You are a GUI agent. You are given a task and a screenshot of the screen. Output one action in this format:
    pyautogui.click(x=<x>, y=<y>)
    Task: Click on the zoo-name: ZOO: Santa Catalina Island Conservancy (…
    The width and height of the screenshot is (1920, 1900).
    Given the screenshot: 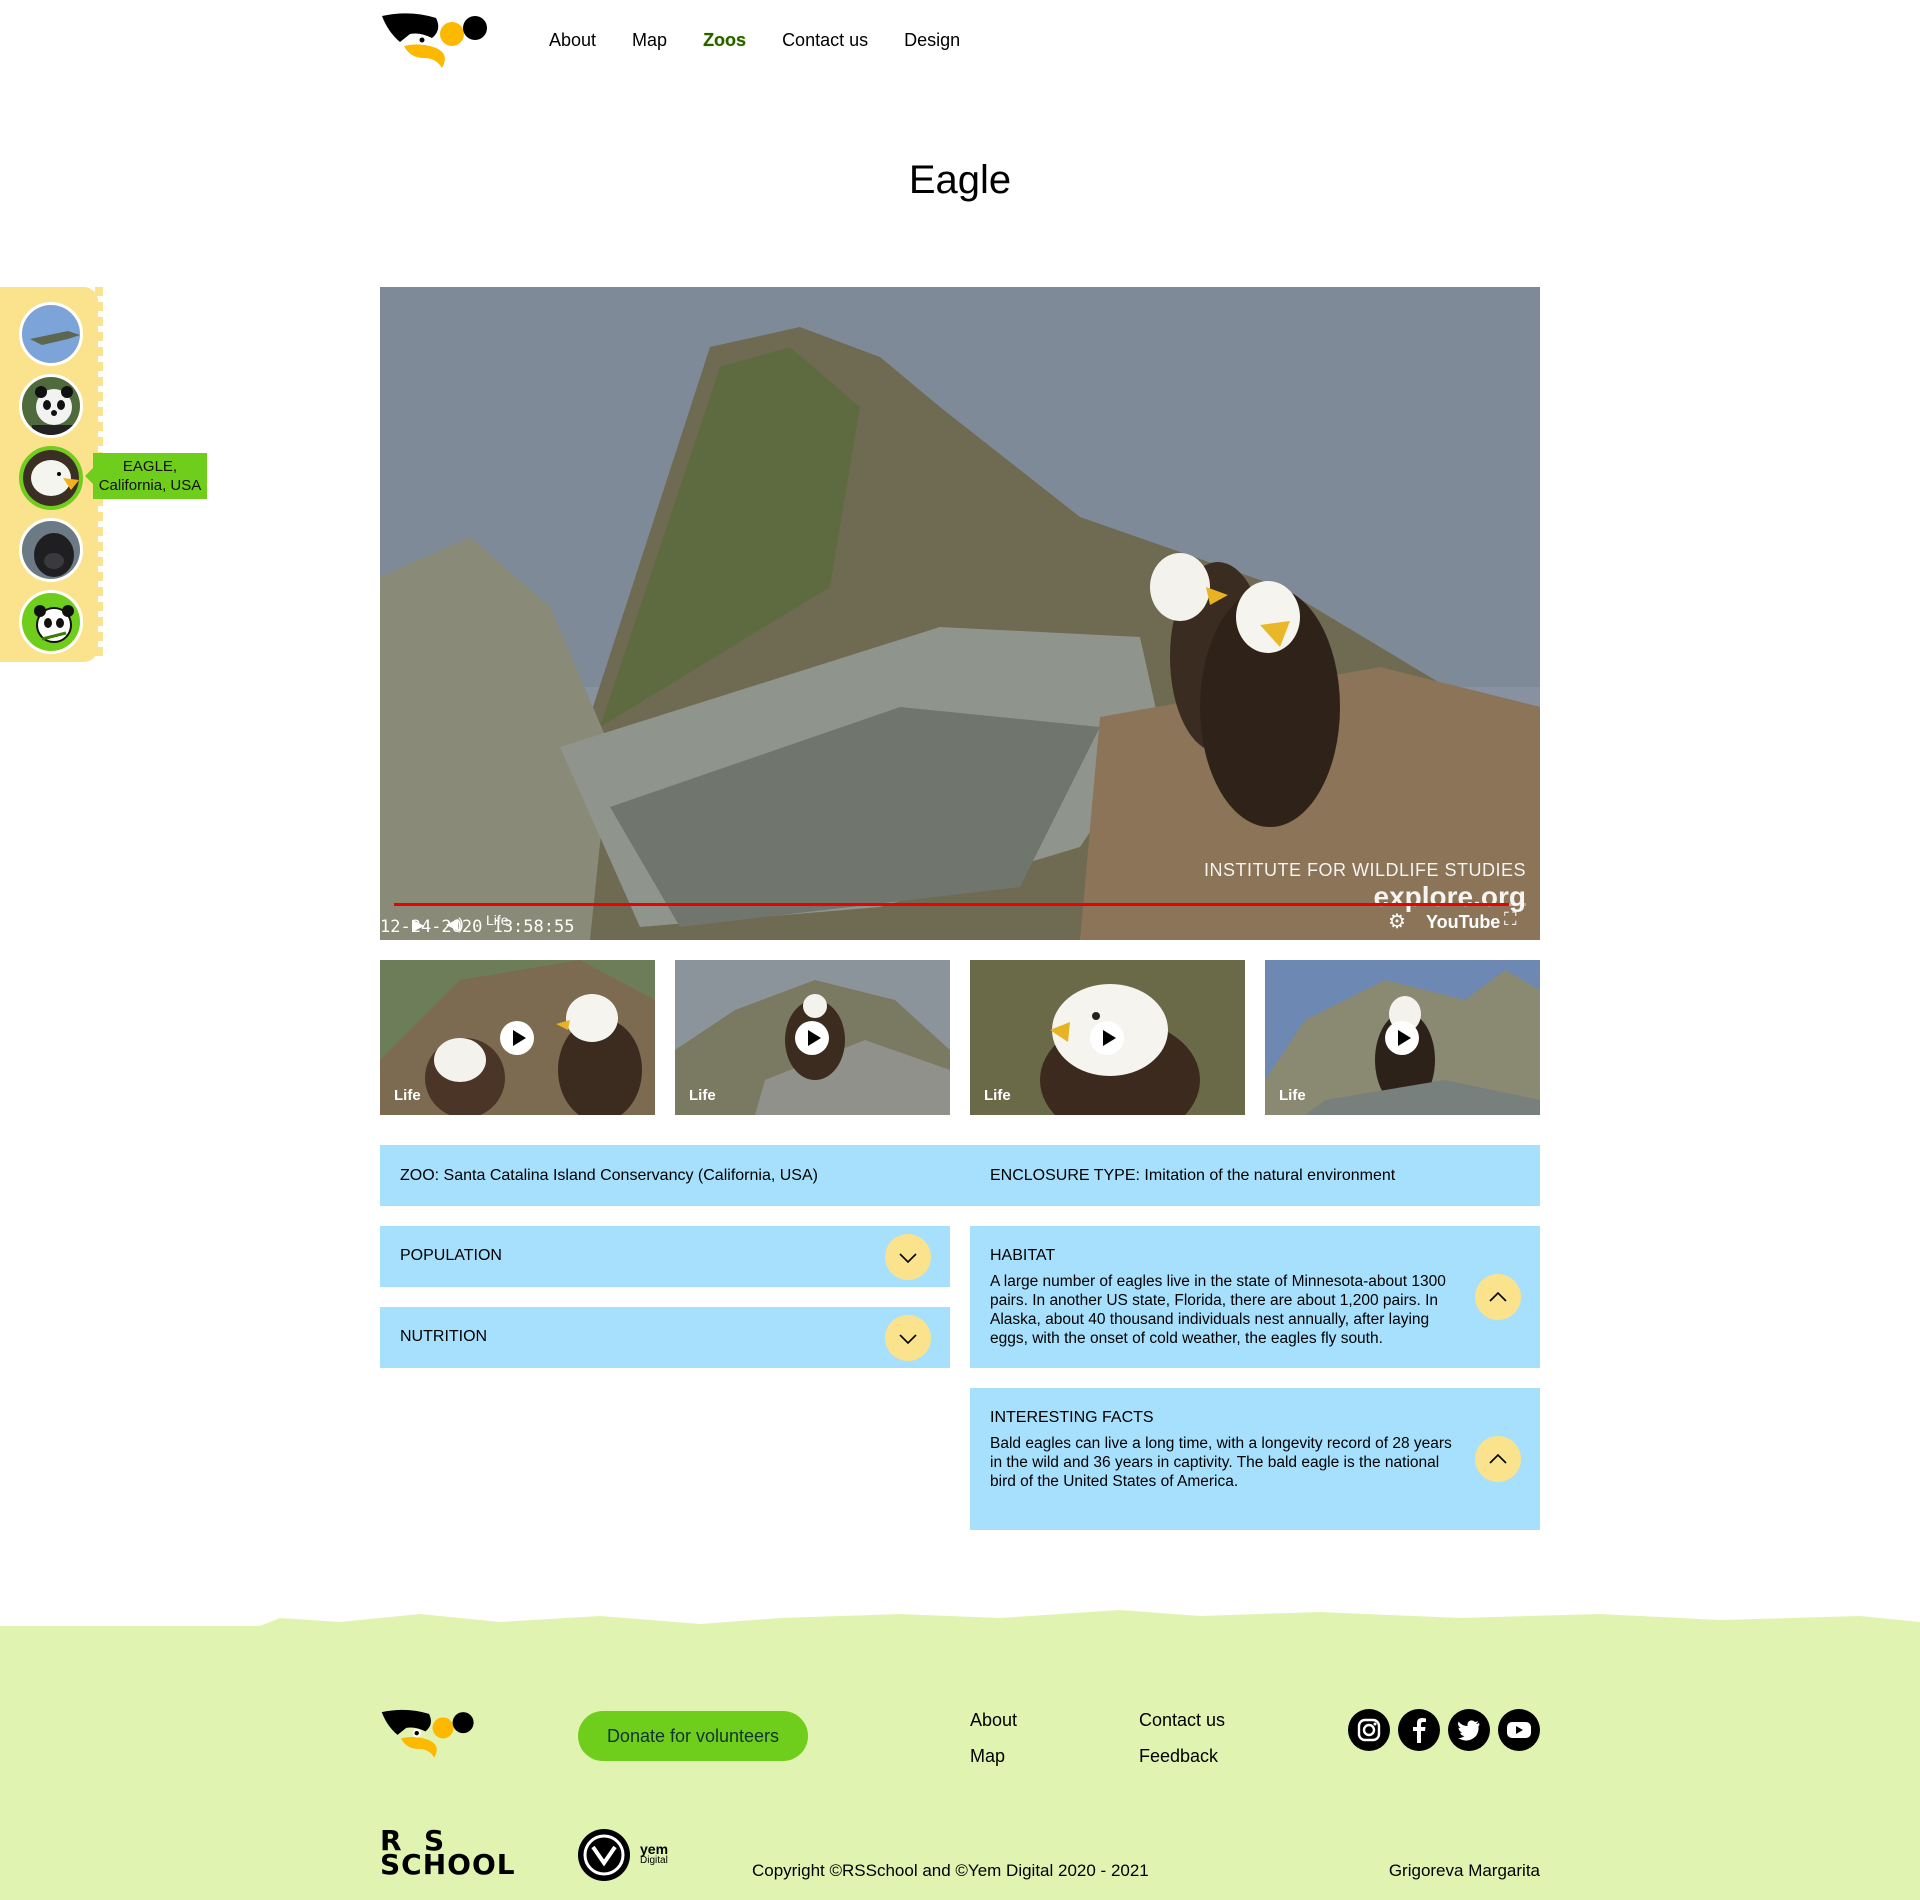 What is the action you would take?
    pyautogui.click(x=609, y=1175)
    